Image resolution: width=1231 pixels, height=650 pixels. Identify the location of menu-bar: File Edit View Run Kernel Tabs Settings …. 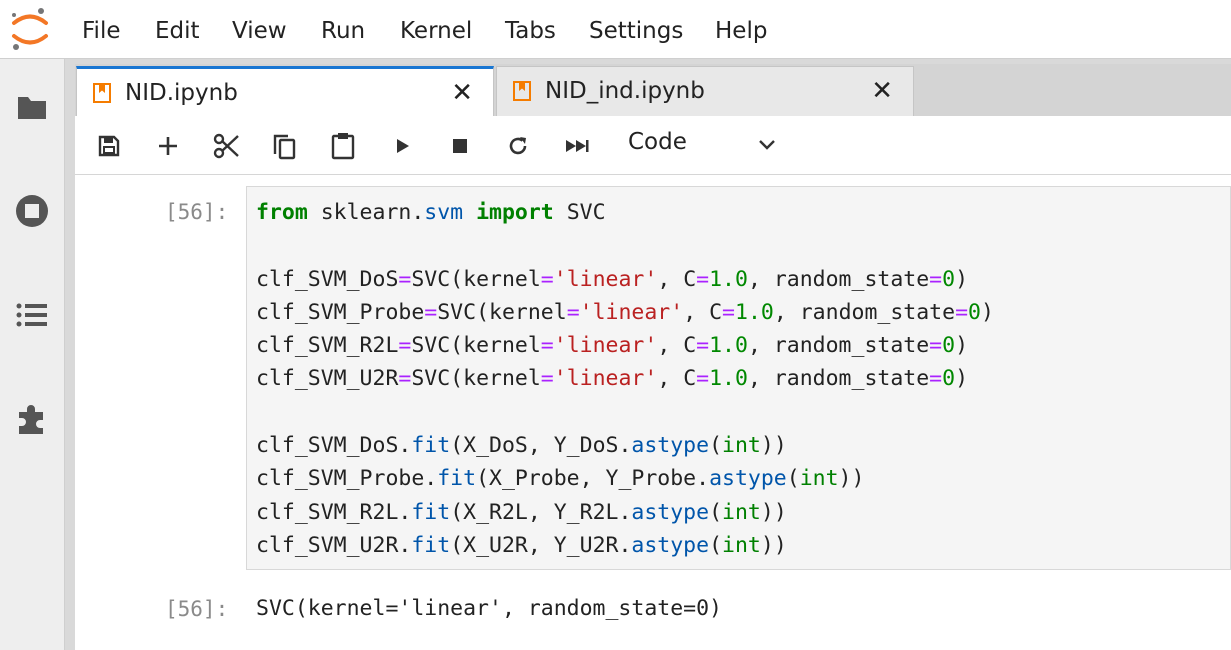
(615, 29).